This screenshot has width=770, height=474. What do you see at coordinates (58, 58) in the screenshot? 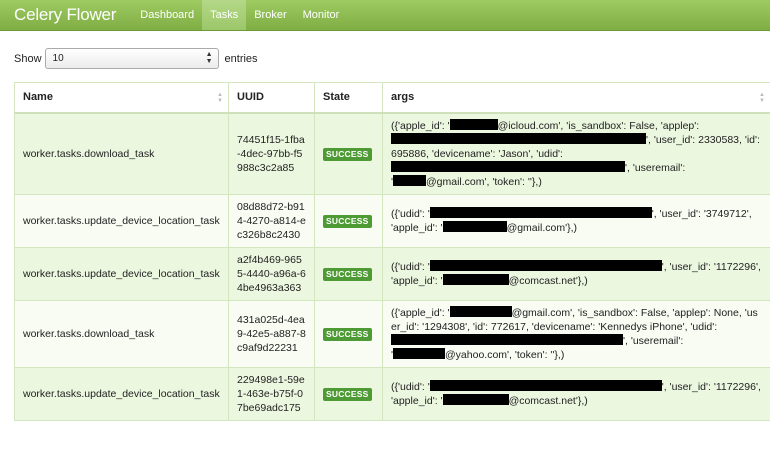
I see `page-size-value: 10` at bounding box center [58, 58].